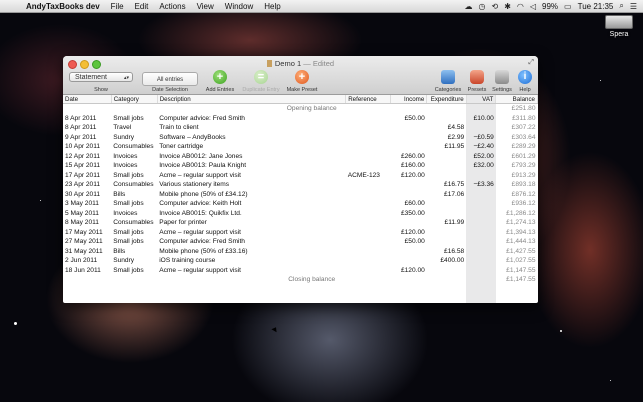 This screenshot has height=402, width=643. I want to click on cell-category: Sundry, so click(124, 261).